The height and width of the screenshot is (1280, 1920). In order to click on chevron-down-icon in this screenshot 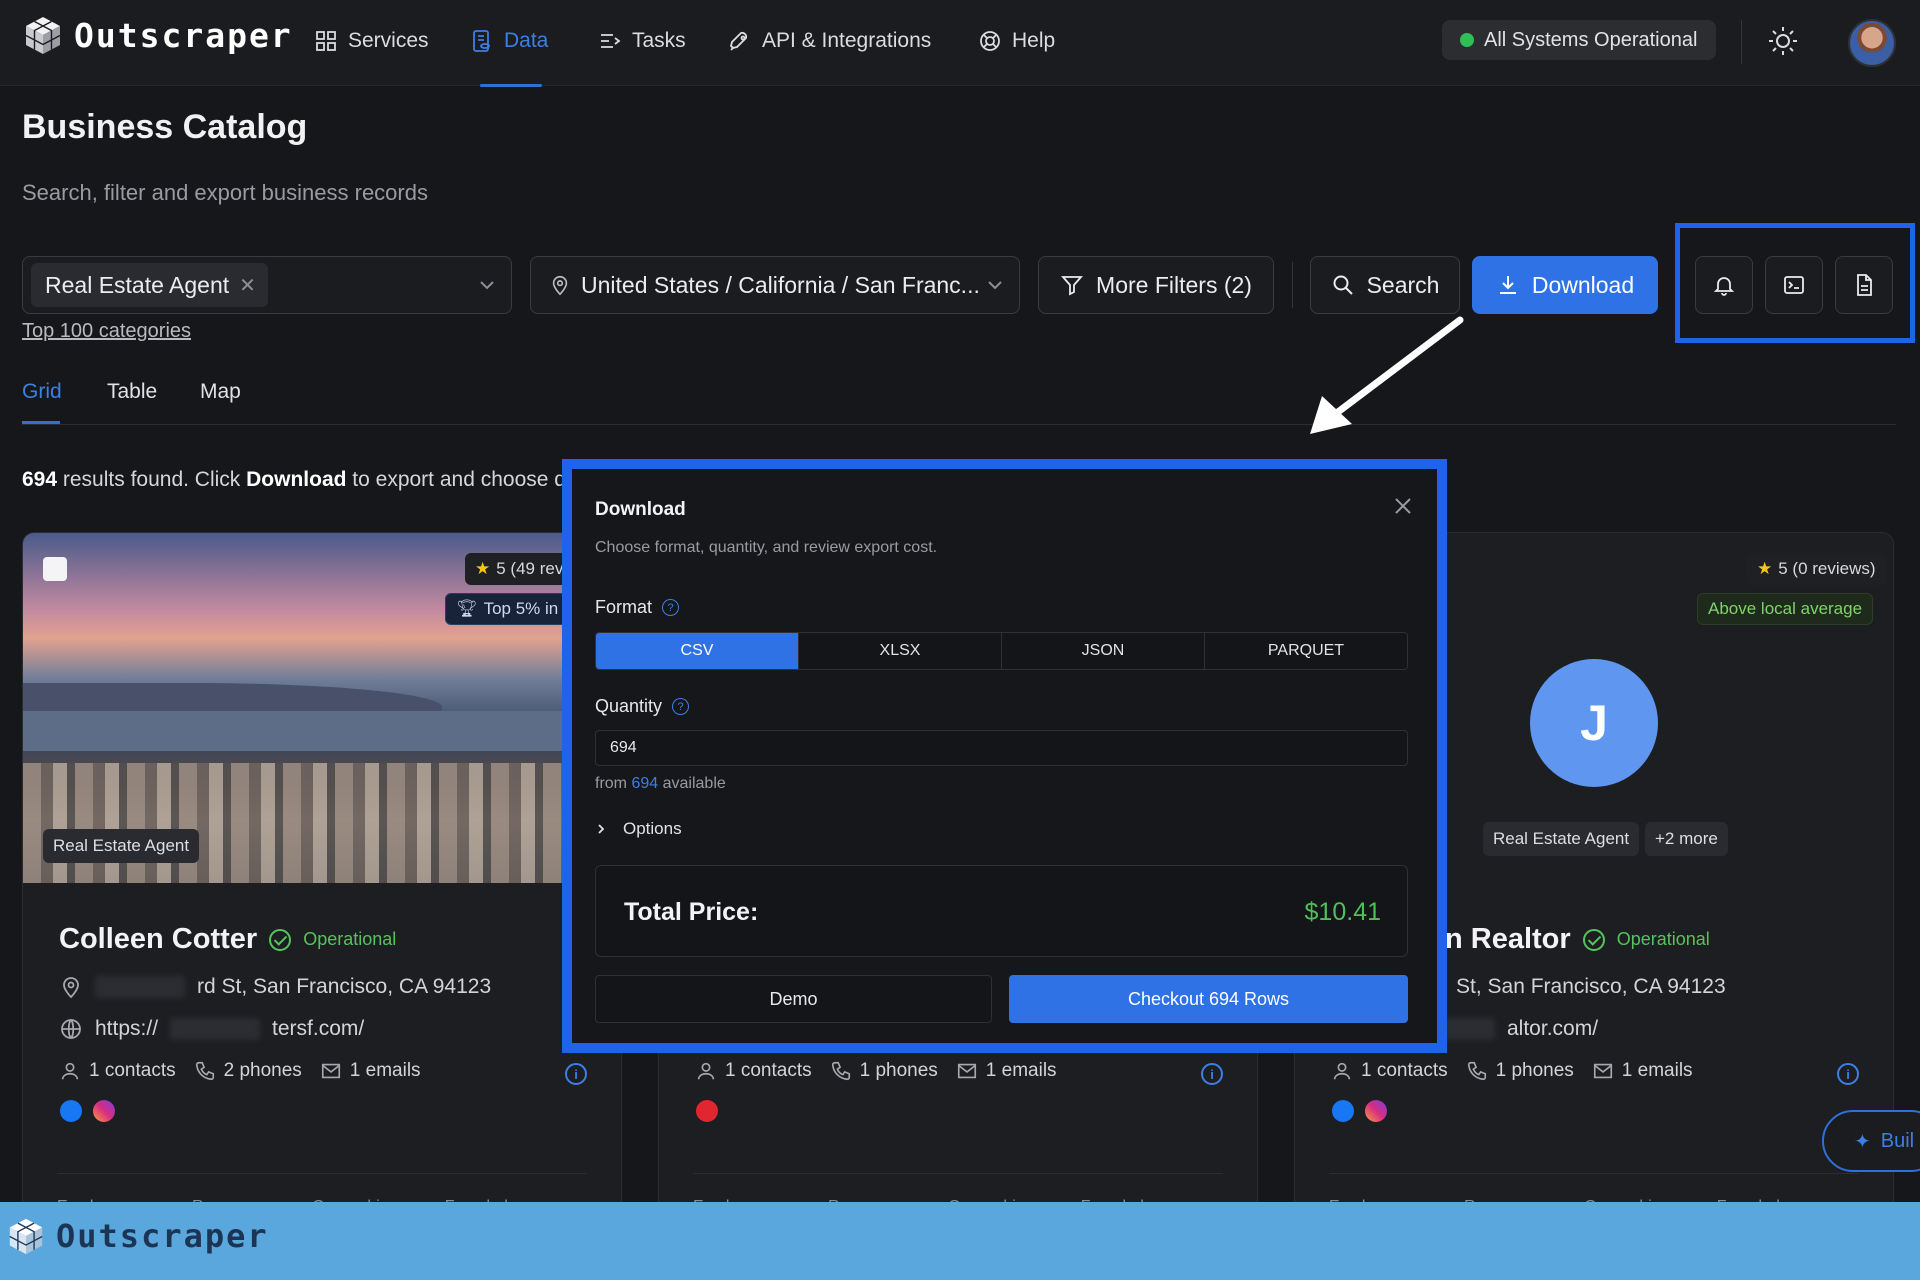, I will do `click(995, 285)`.